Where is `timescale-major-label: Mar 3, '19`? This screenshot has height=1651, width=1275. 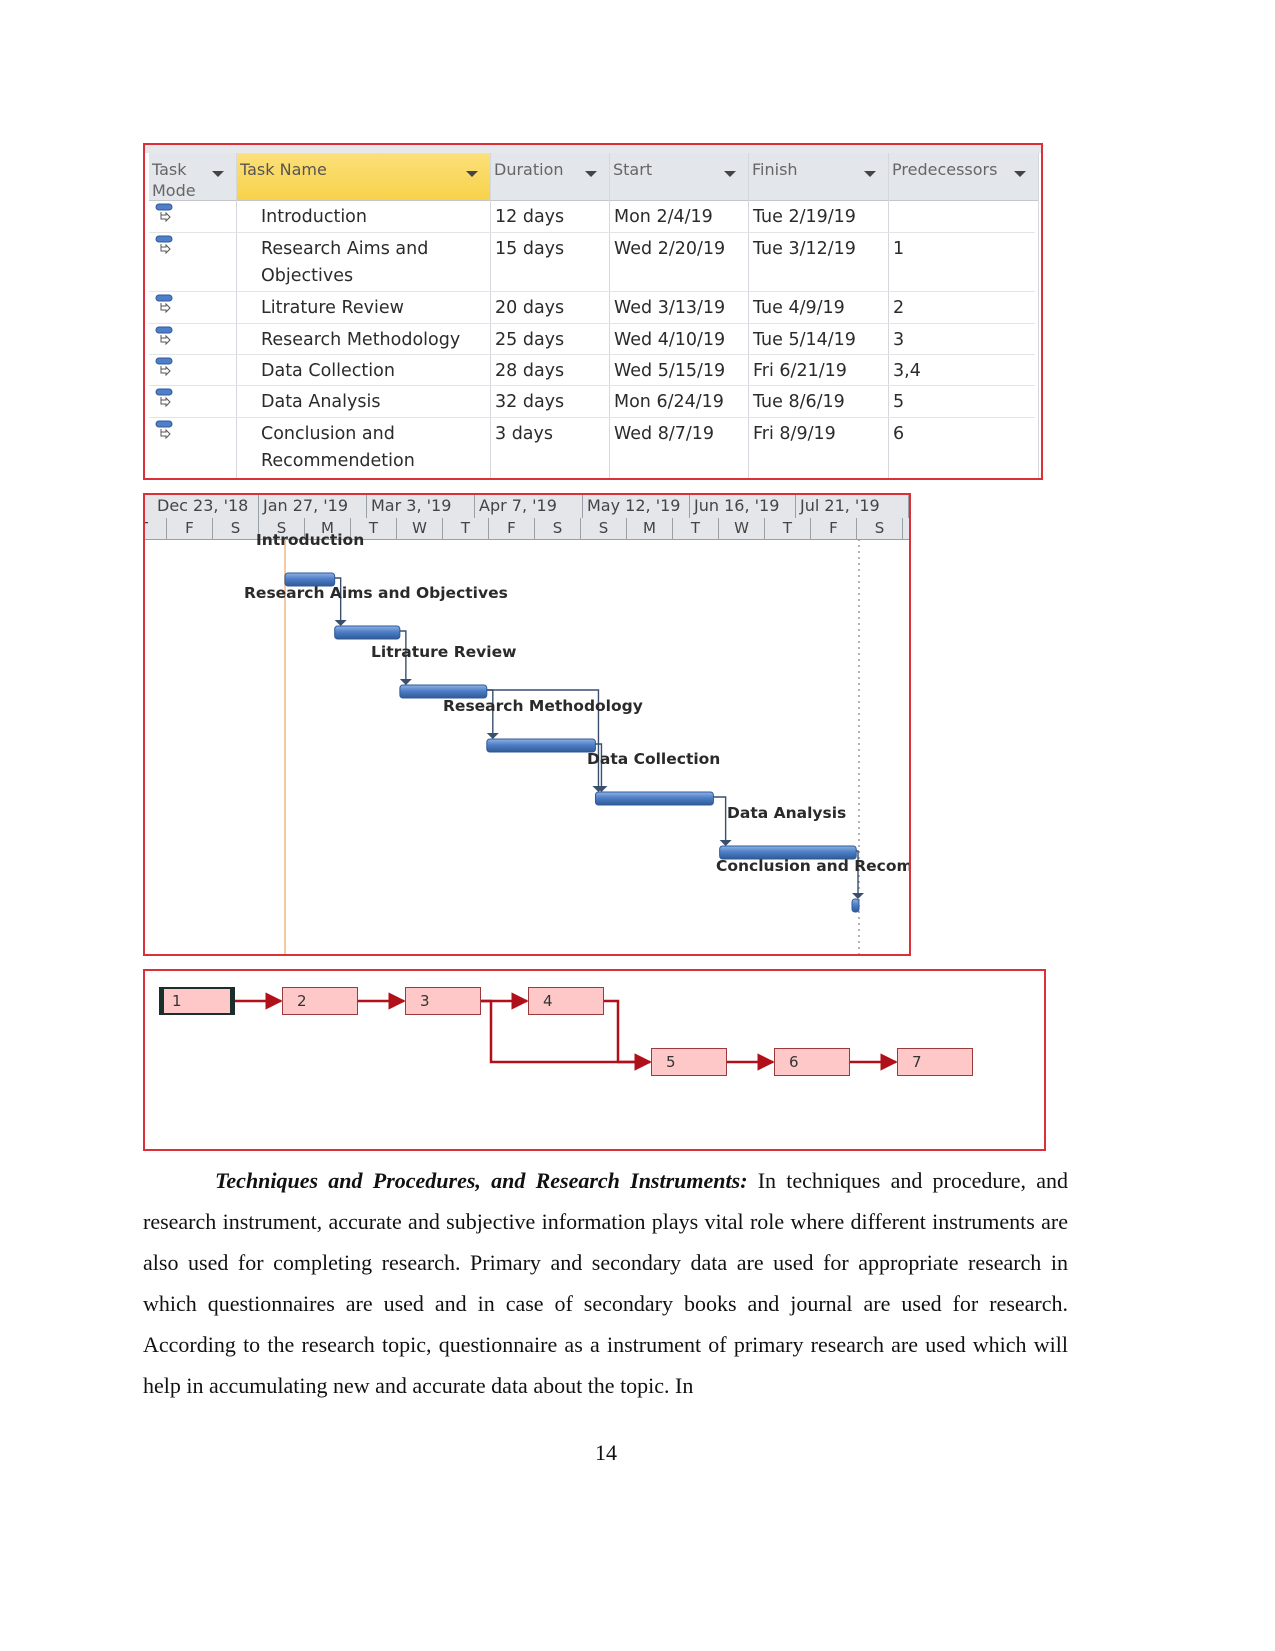
timescale-major-label: Mar 3, '19 is located at coordinates (421, 506).